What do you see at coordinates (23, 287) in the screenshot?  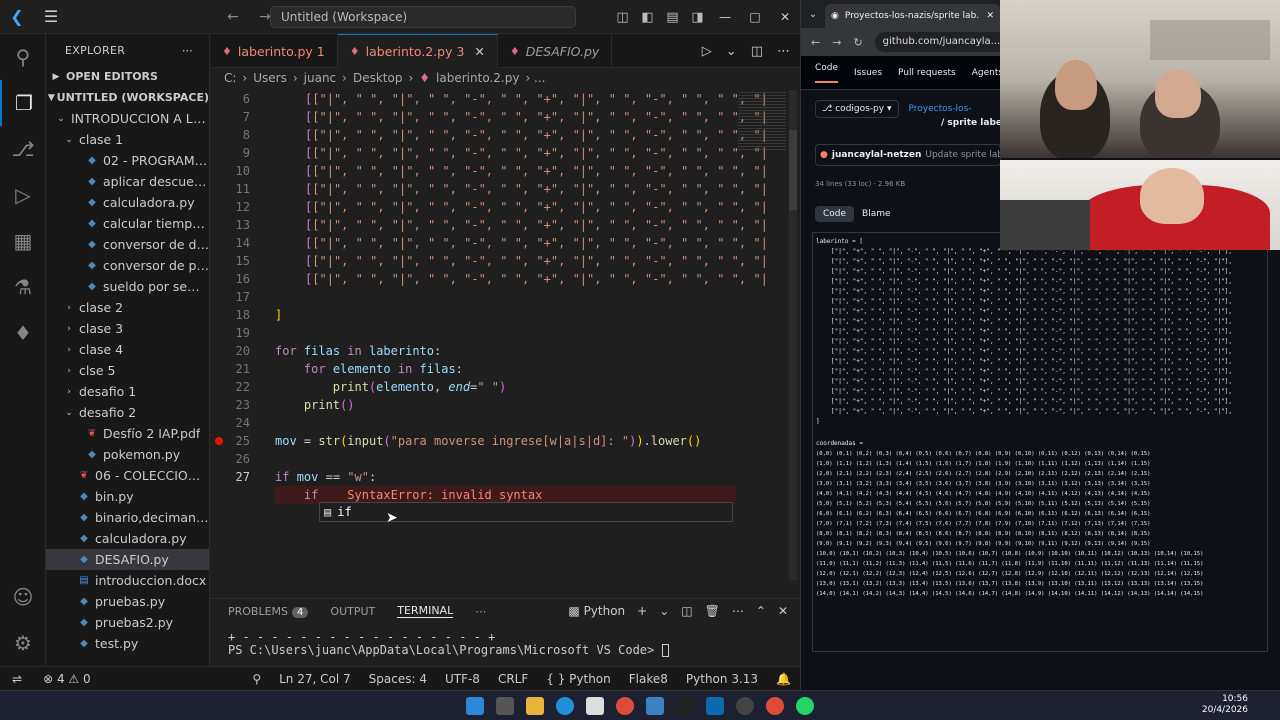 I see `testing-icon: ⚗` at bounding box center [23, 287].